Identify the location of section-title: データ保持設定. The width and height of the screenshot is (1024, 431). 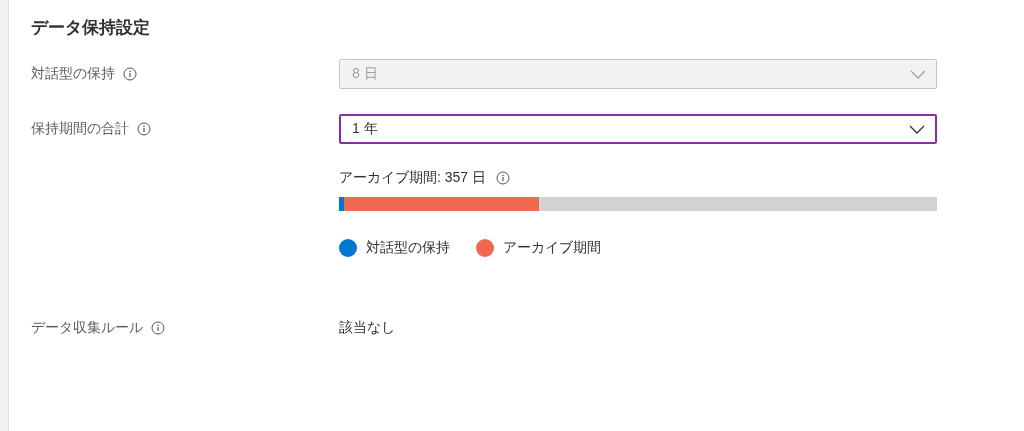
(91, 28).